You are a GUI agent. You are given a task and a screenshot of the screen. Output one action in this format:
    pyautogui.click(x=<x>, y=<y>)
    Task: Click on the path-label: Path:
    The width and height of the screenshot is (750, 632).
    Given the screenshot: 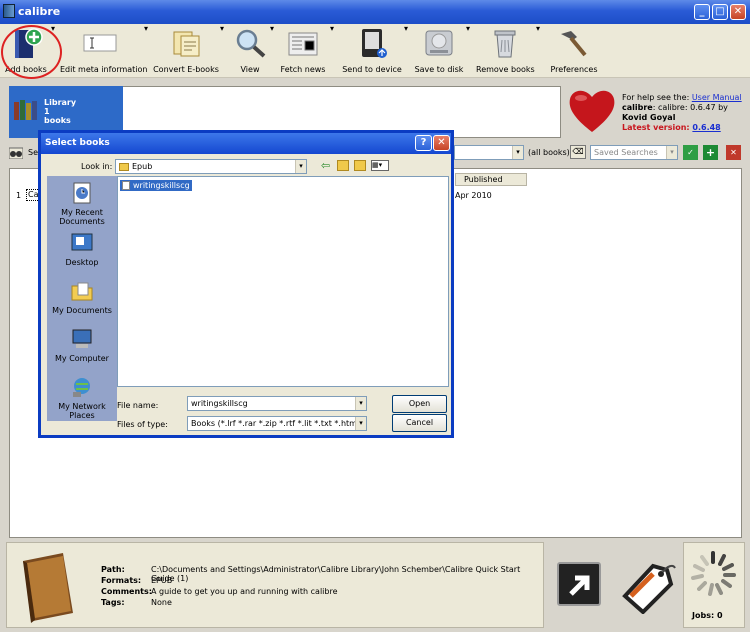 What is the action you would take?
    pyautogui.click(x=113, y=569)
    